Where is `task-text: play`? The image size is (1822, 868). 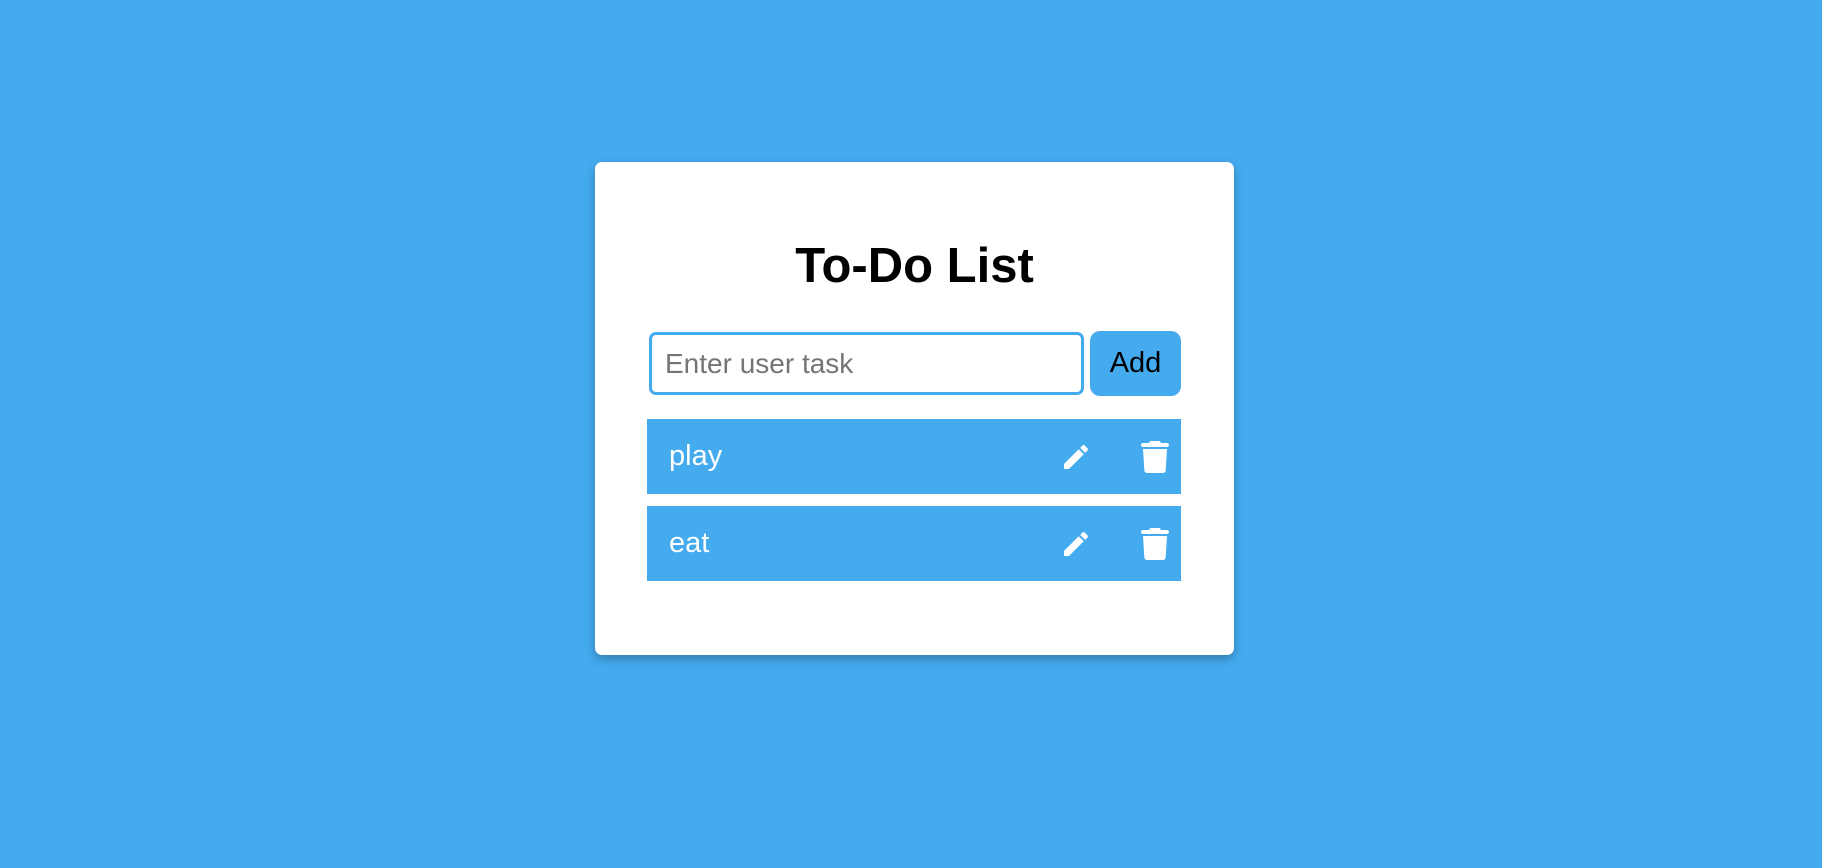
task-text: play is located at coordinates (696, 456).